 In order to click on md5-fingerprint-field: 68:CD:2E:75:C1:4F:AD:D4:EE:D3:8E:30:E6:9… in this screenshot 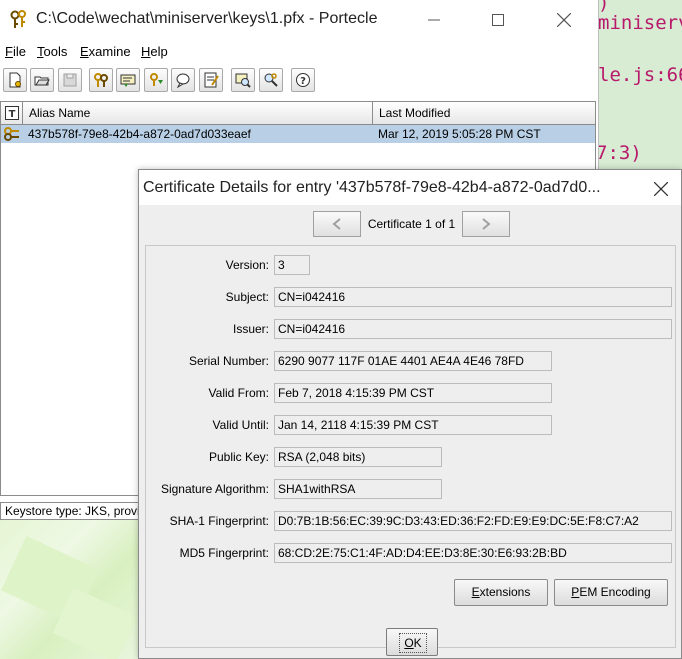, I will do `click(473, 553)`.